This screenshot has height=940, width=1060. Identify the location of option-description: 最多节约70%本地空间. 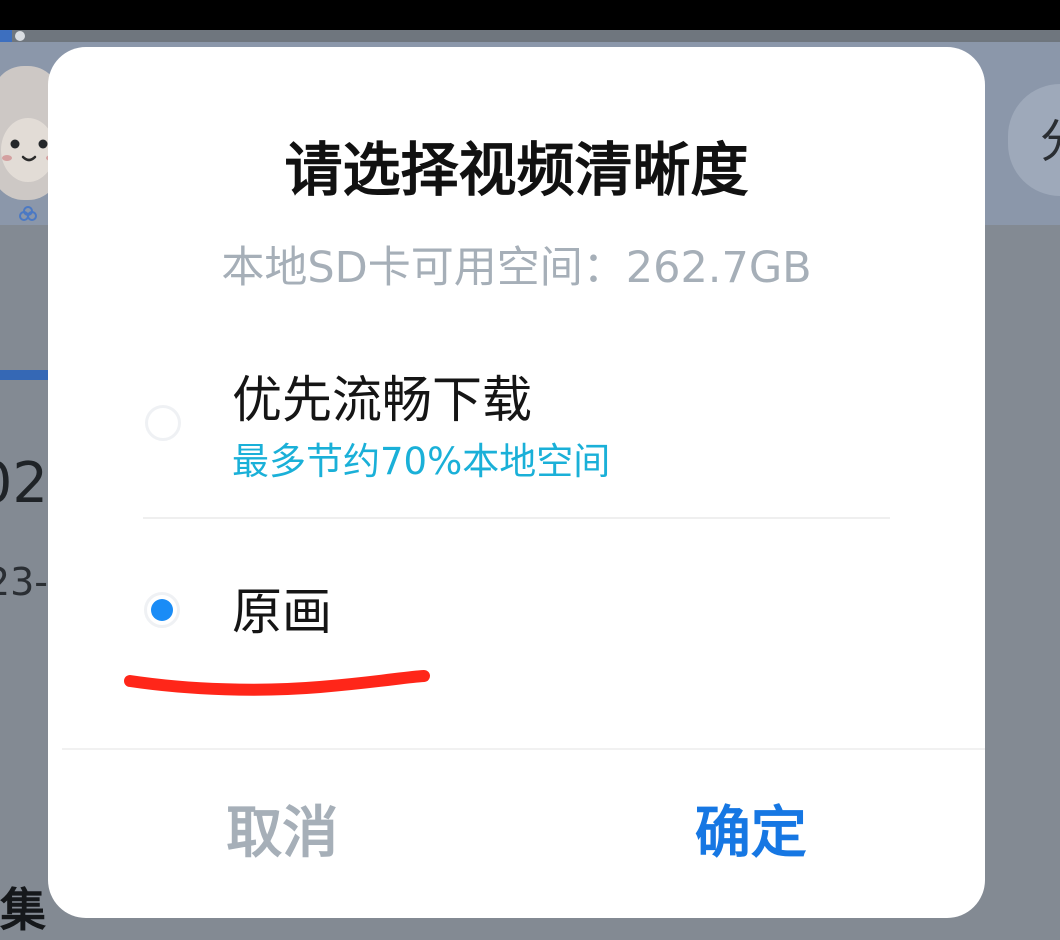
(421, 461).